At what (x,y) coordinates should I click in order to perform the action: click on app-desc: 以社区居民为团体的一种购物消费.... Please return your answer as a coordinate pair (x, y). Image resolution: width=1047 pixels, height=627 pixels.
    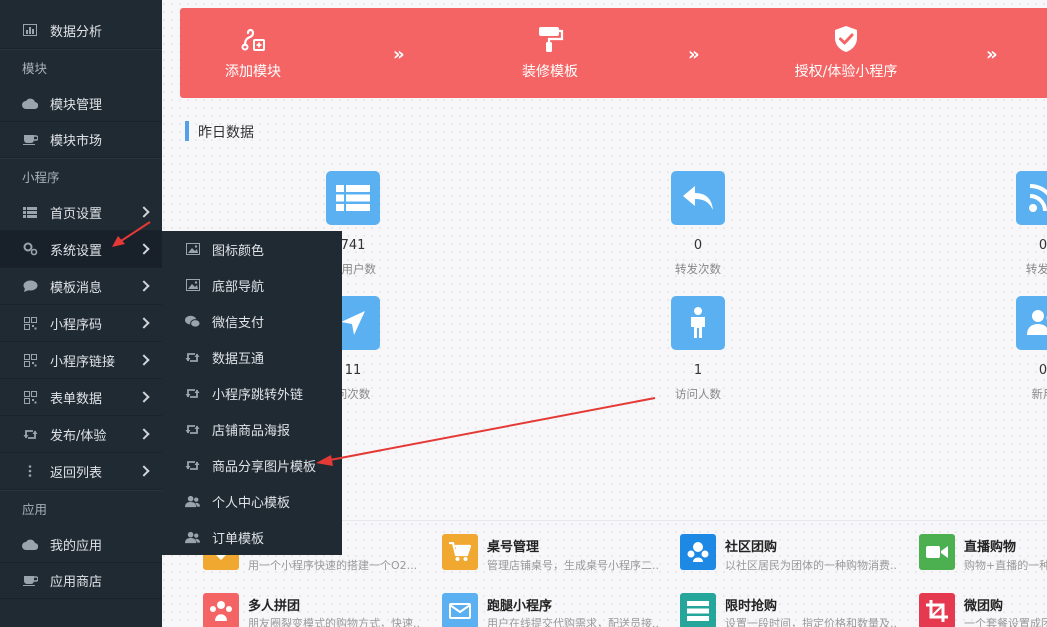
    Looking at the image, I should click on (811, 565).